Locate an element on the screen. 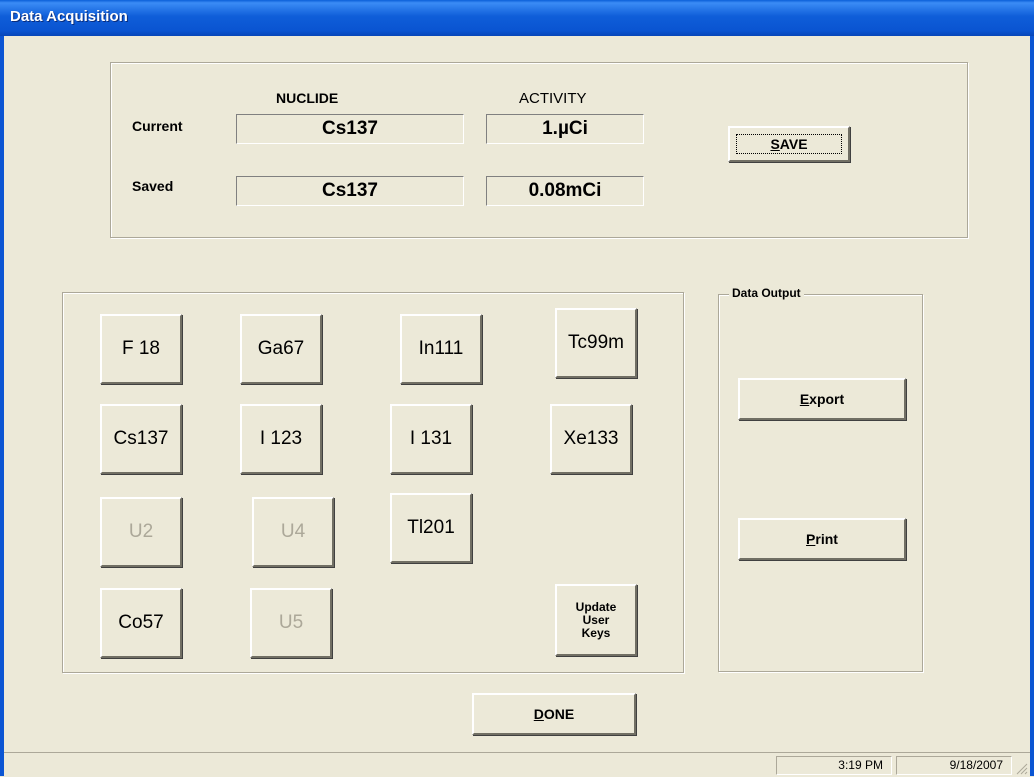 The image size is (1034, 777). export-button-label: Export is located at coordinates (822, 399).